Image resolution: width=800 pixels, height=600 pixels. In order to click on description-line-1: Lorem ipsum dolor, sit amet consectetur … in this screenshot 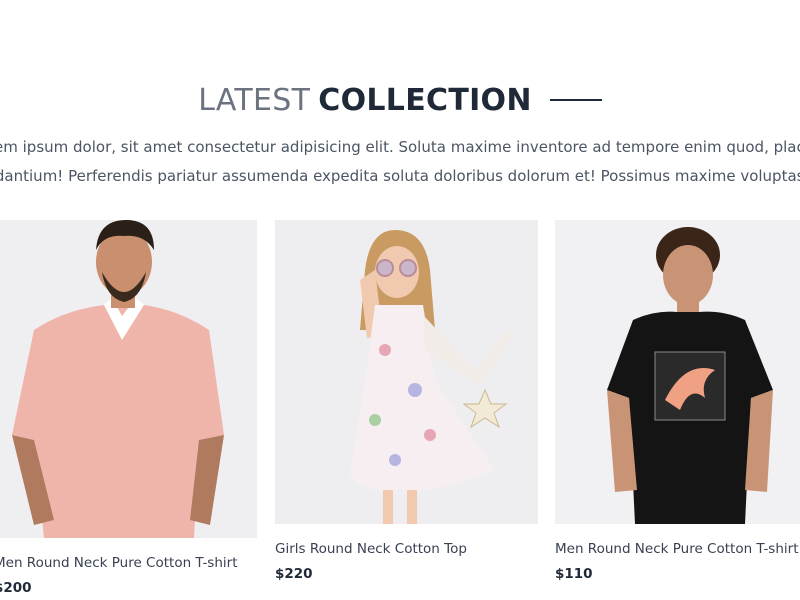, I will do `click(400, 147)`.